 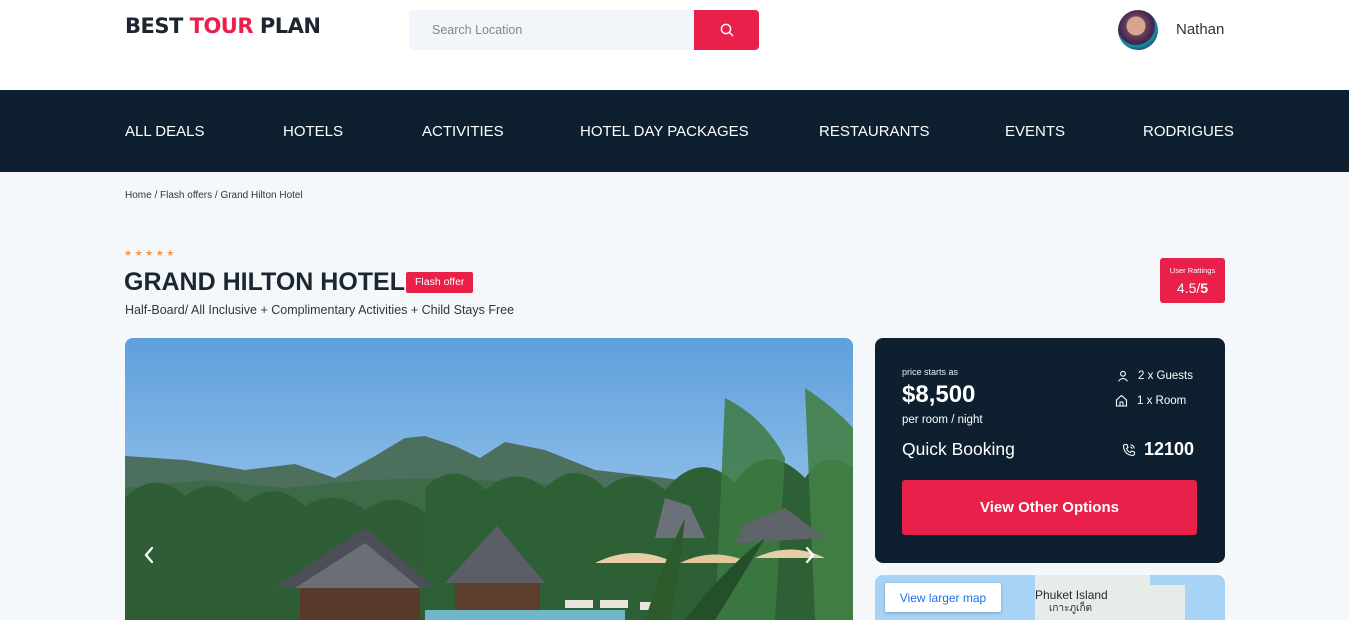 I want to click on quick-booking-label: Quick Booking, so click(x=958, y=449).